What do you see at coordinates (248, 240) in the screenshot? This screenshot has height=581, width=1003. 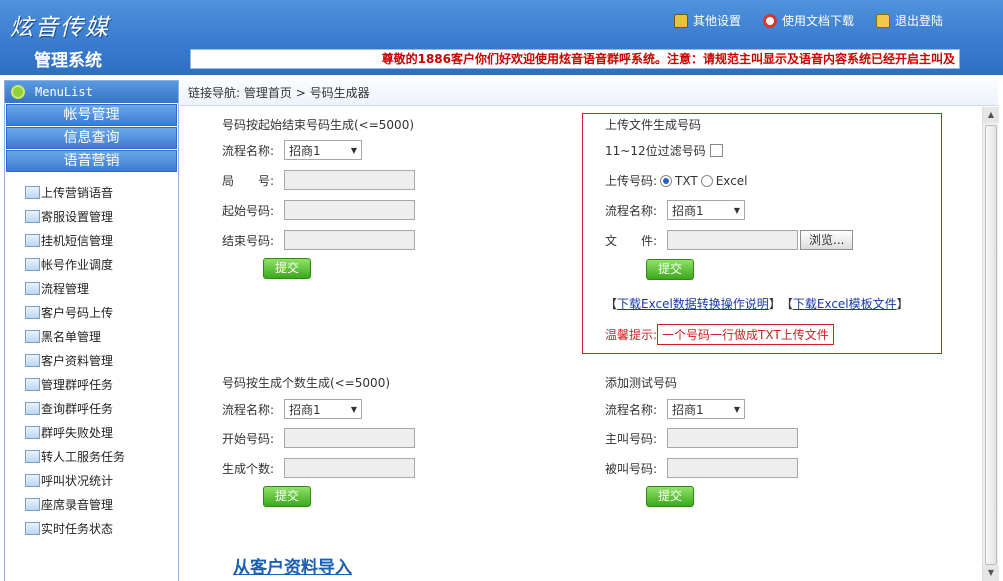 I see `range-end-label: 结束号码:` at bounding box center [248, 240].